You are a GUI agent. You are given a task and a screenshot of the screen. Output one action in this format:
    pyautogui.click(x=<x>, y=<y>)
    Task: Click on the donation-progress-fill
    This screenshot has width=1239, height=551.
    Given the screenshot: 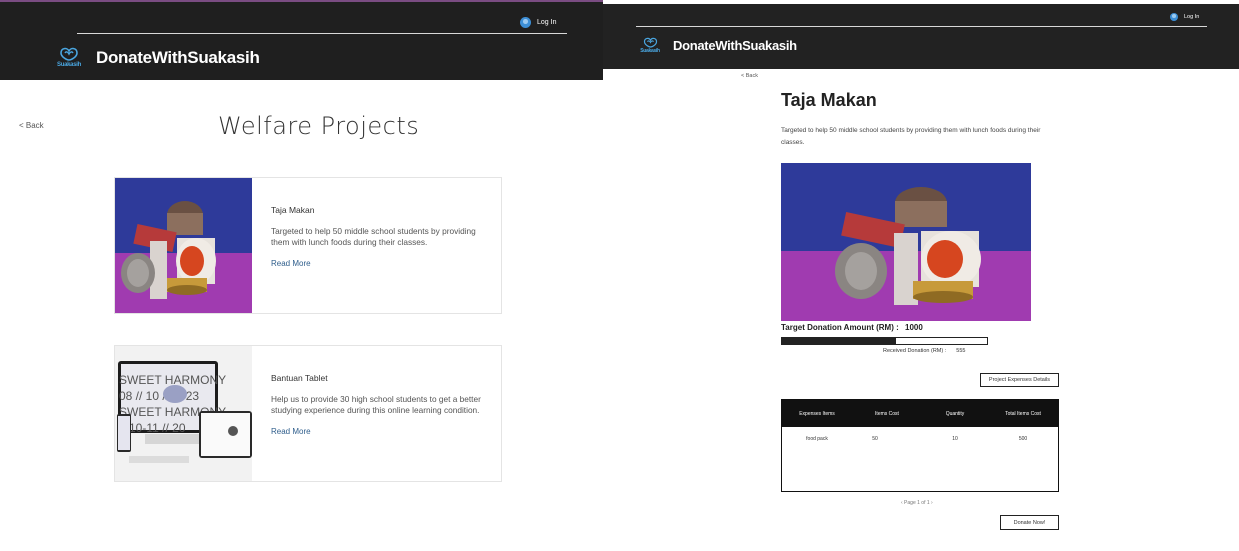 What is the action you would take?
    pyautogui.click(x=839, y=341)
    